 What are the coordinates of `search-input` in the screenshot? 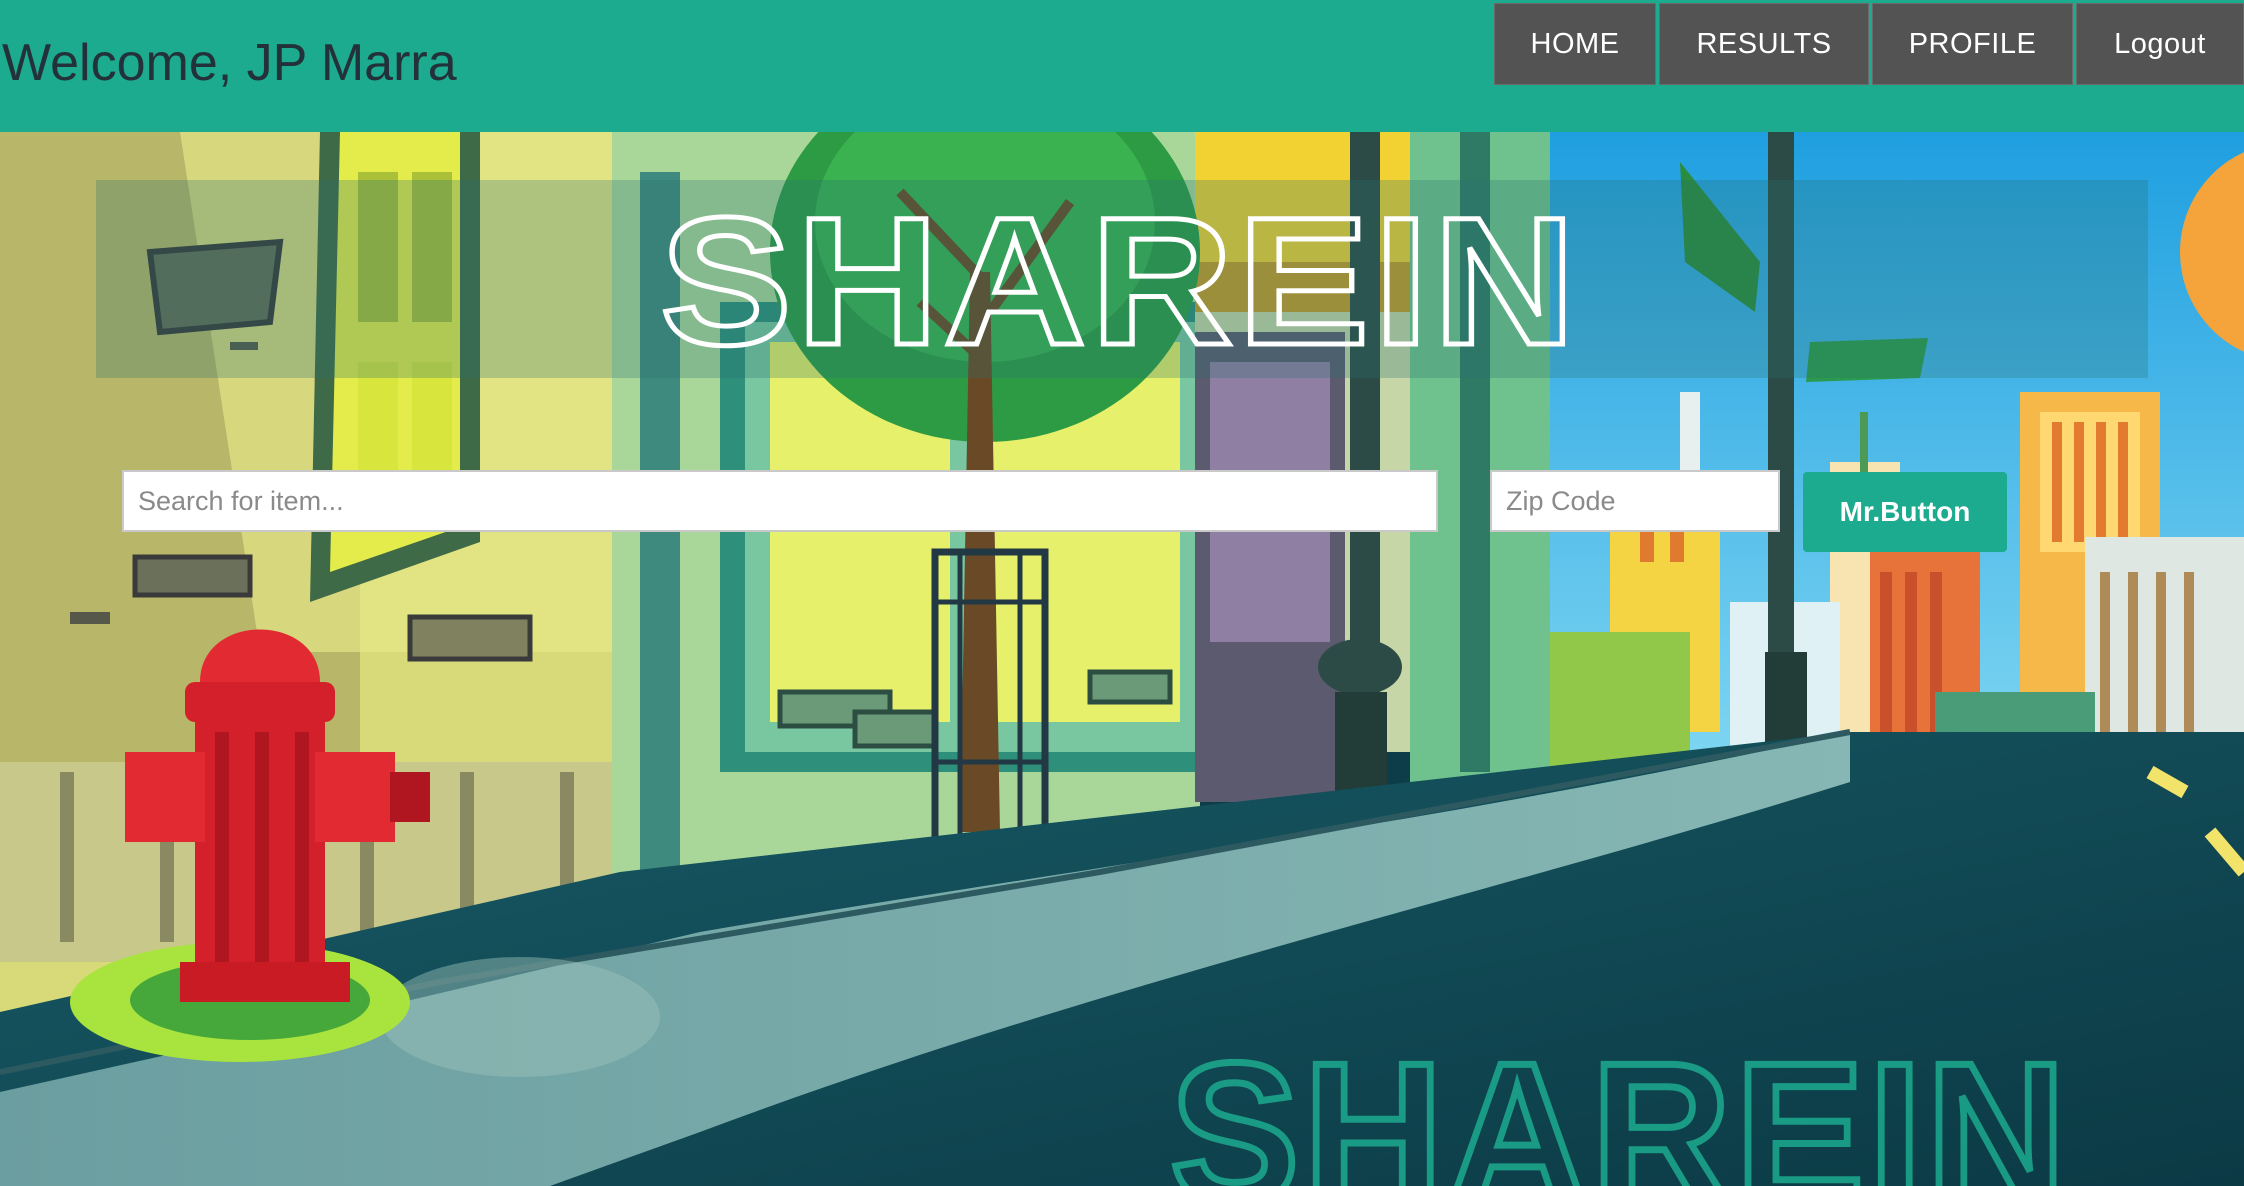 It's located at (780, 501).